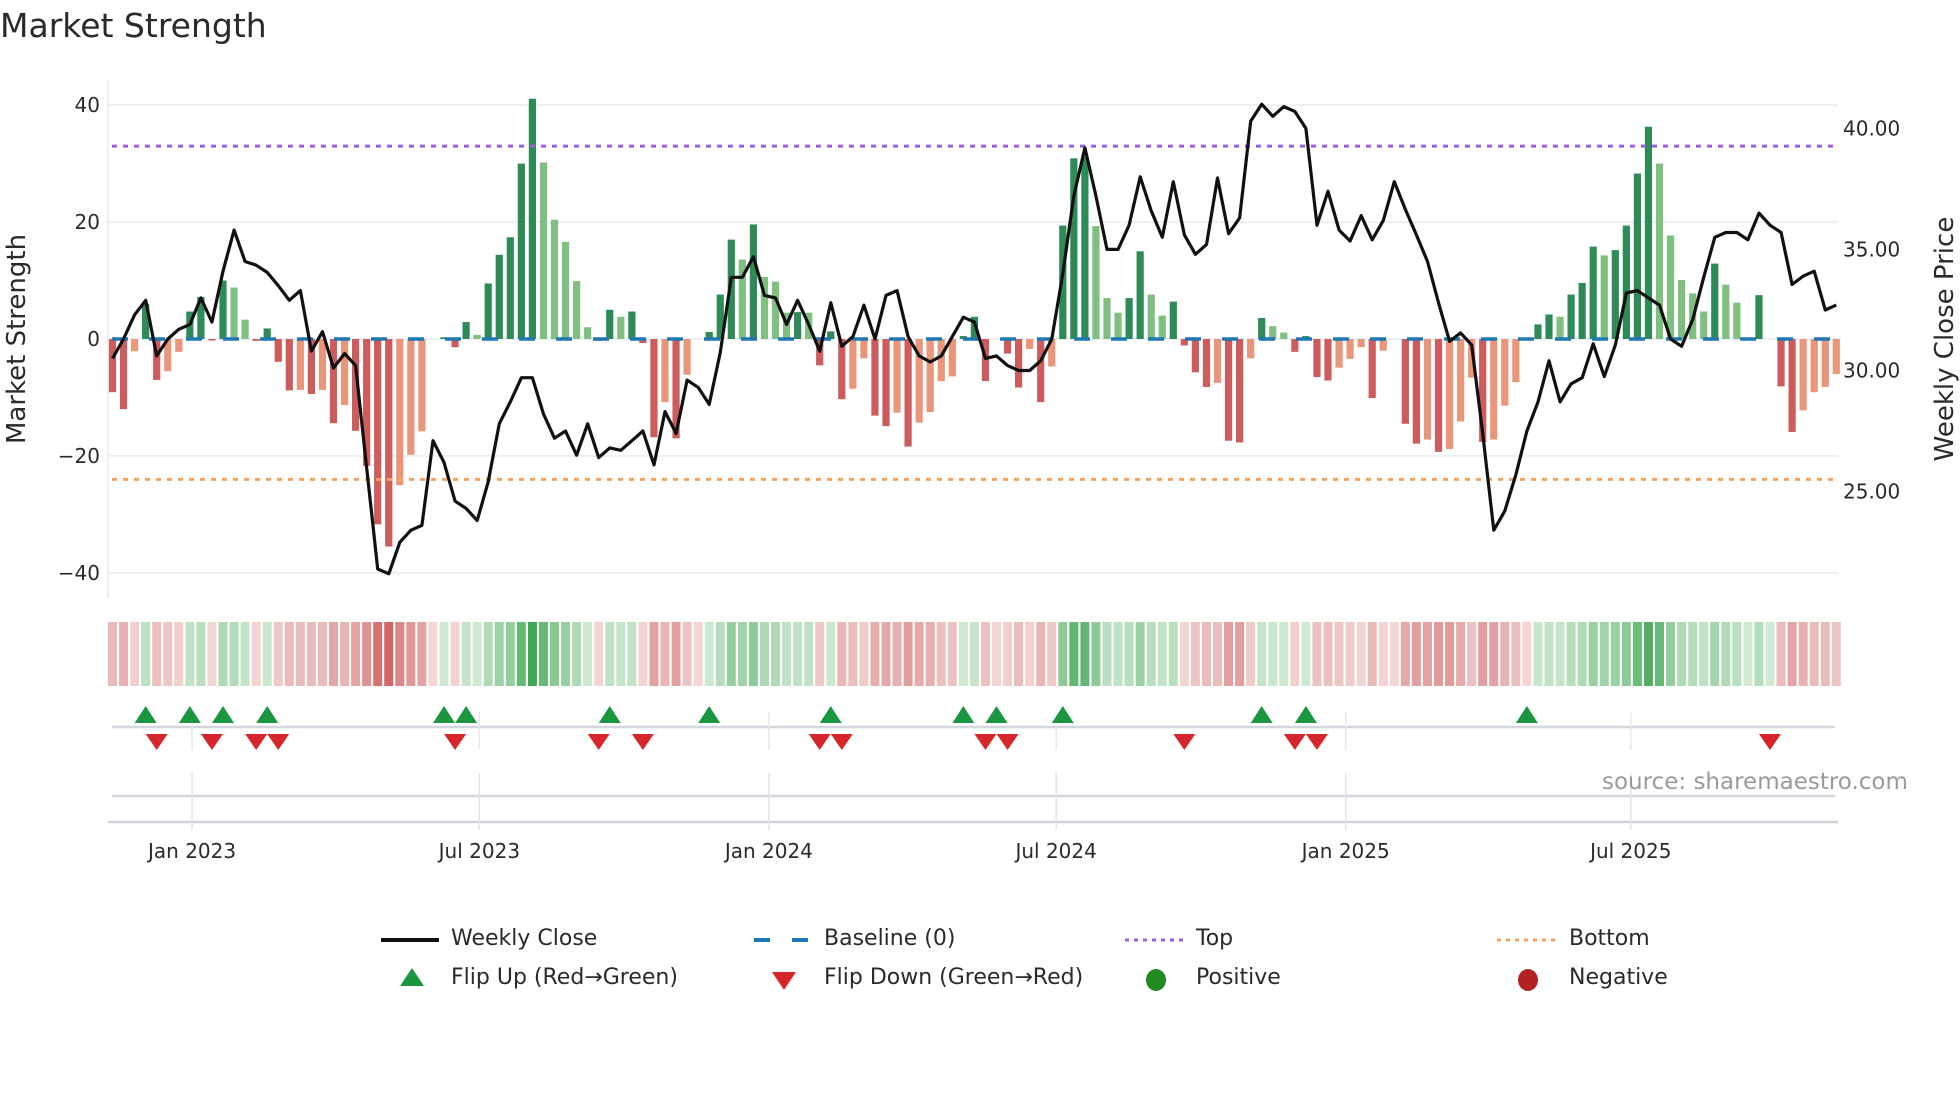  What do you see at coordinates (1156, 980) in the screenshot?
I see `circle-green-icon` at bounding box center [1156, 980].